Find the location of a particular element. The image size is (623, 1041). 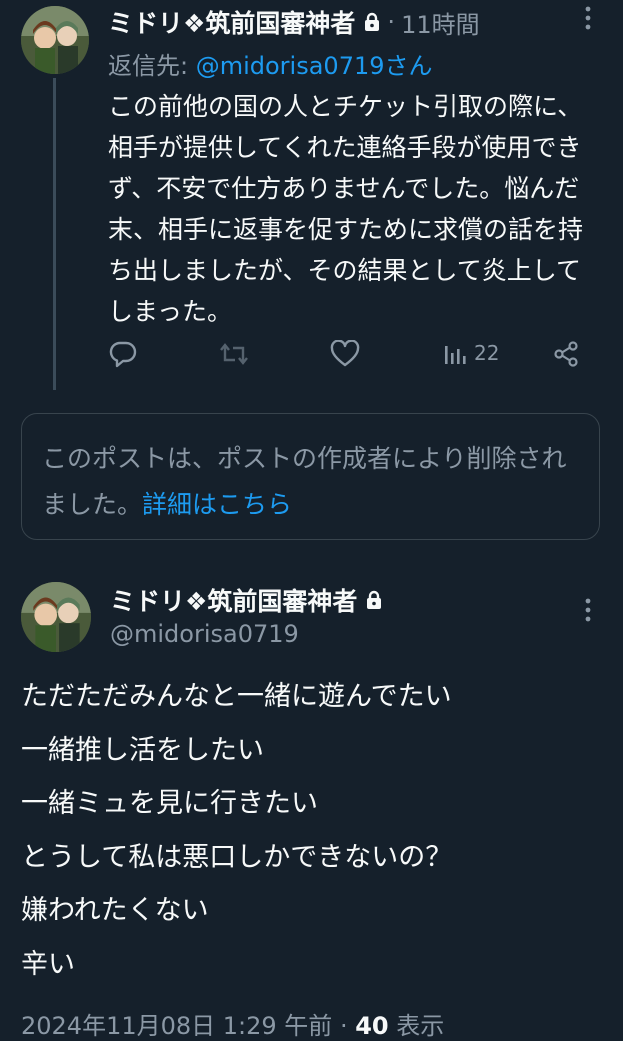

views-count: 22 is located at coordinates (487, 353).